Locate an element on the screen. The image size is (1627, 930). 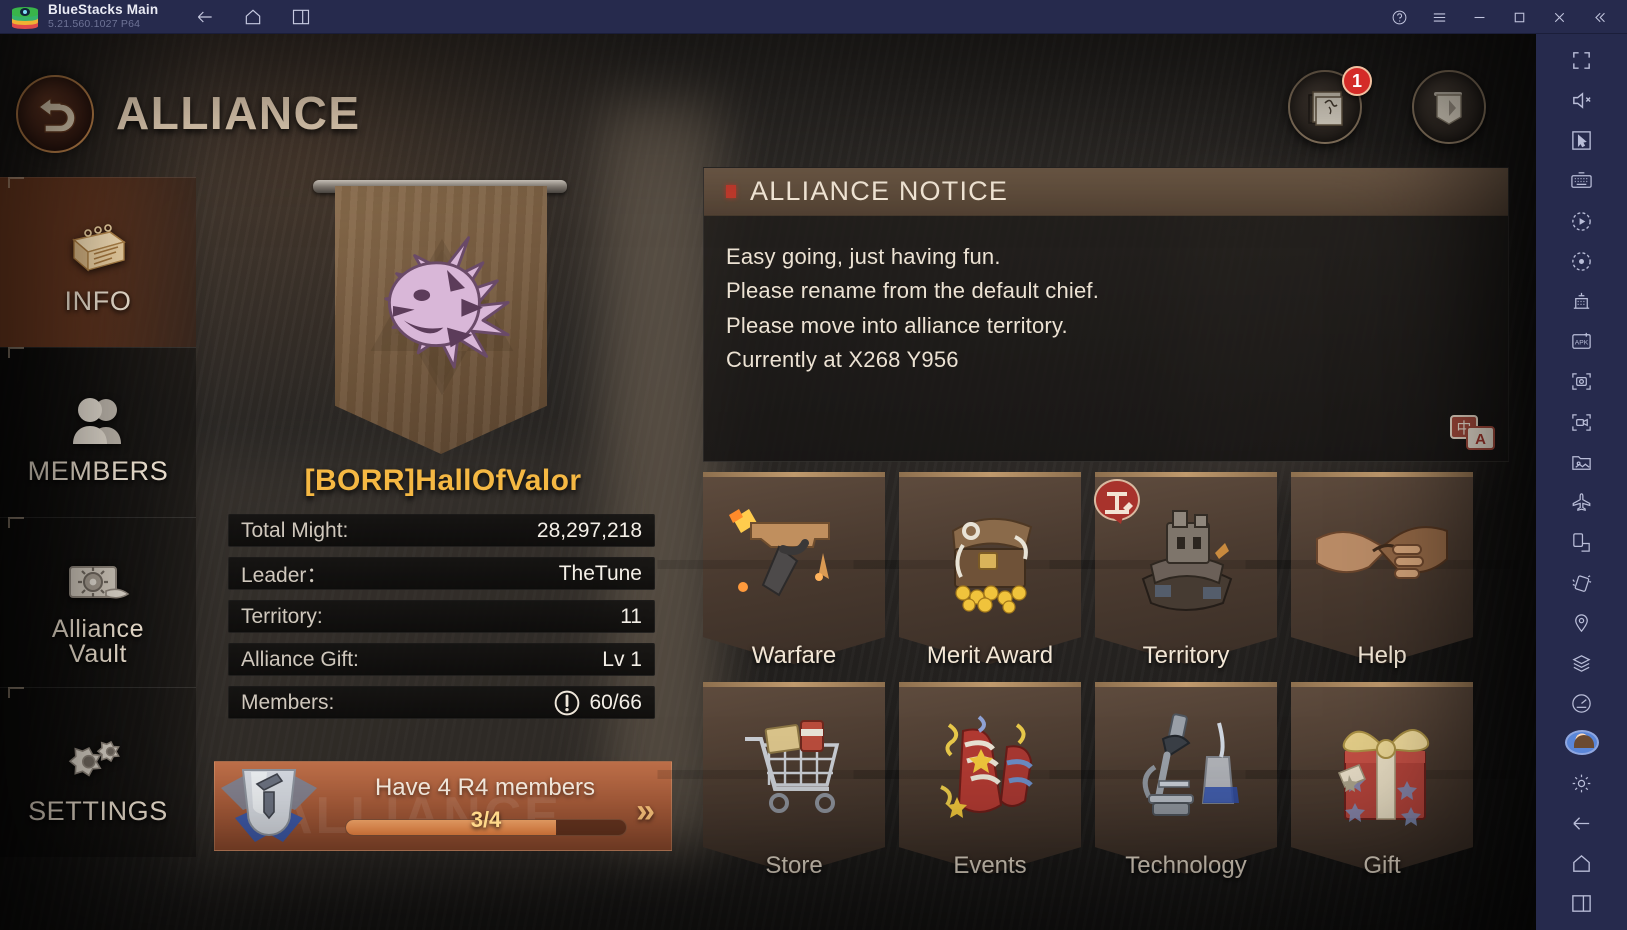
scroll-banner-icon is located at coordinates (1448, 108).